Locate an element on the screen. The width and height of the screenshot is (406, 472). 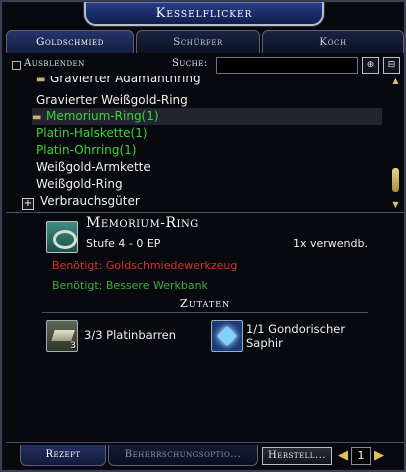
item-name: Memorium-Ring is located at coordinates (142, 223).